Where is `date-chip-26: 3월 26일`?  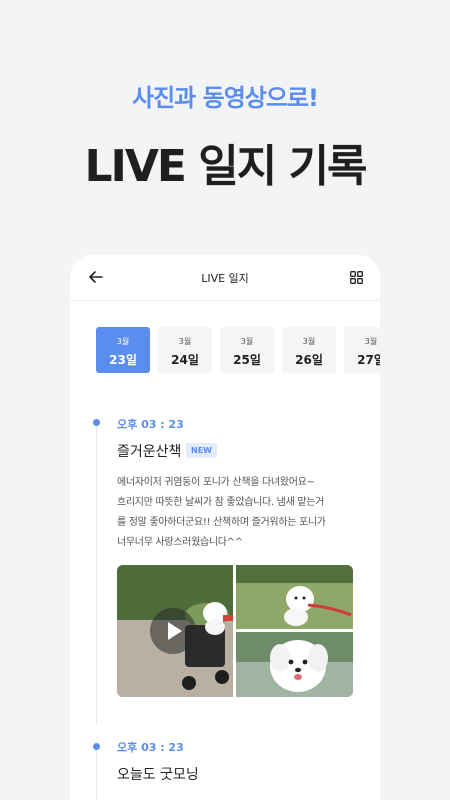 date-chip-26: 3월 26일 is located at coordinates (309, 350).